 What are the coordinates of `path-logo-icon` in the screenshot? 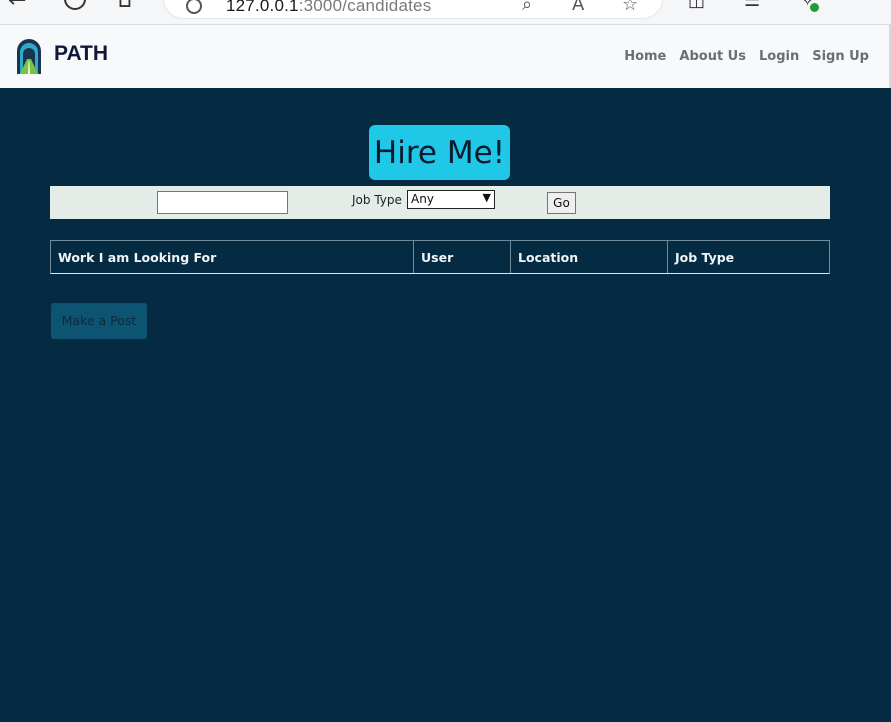 It's located at (29, 56).